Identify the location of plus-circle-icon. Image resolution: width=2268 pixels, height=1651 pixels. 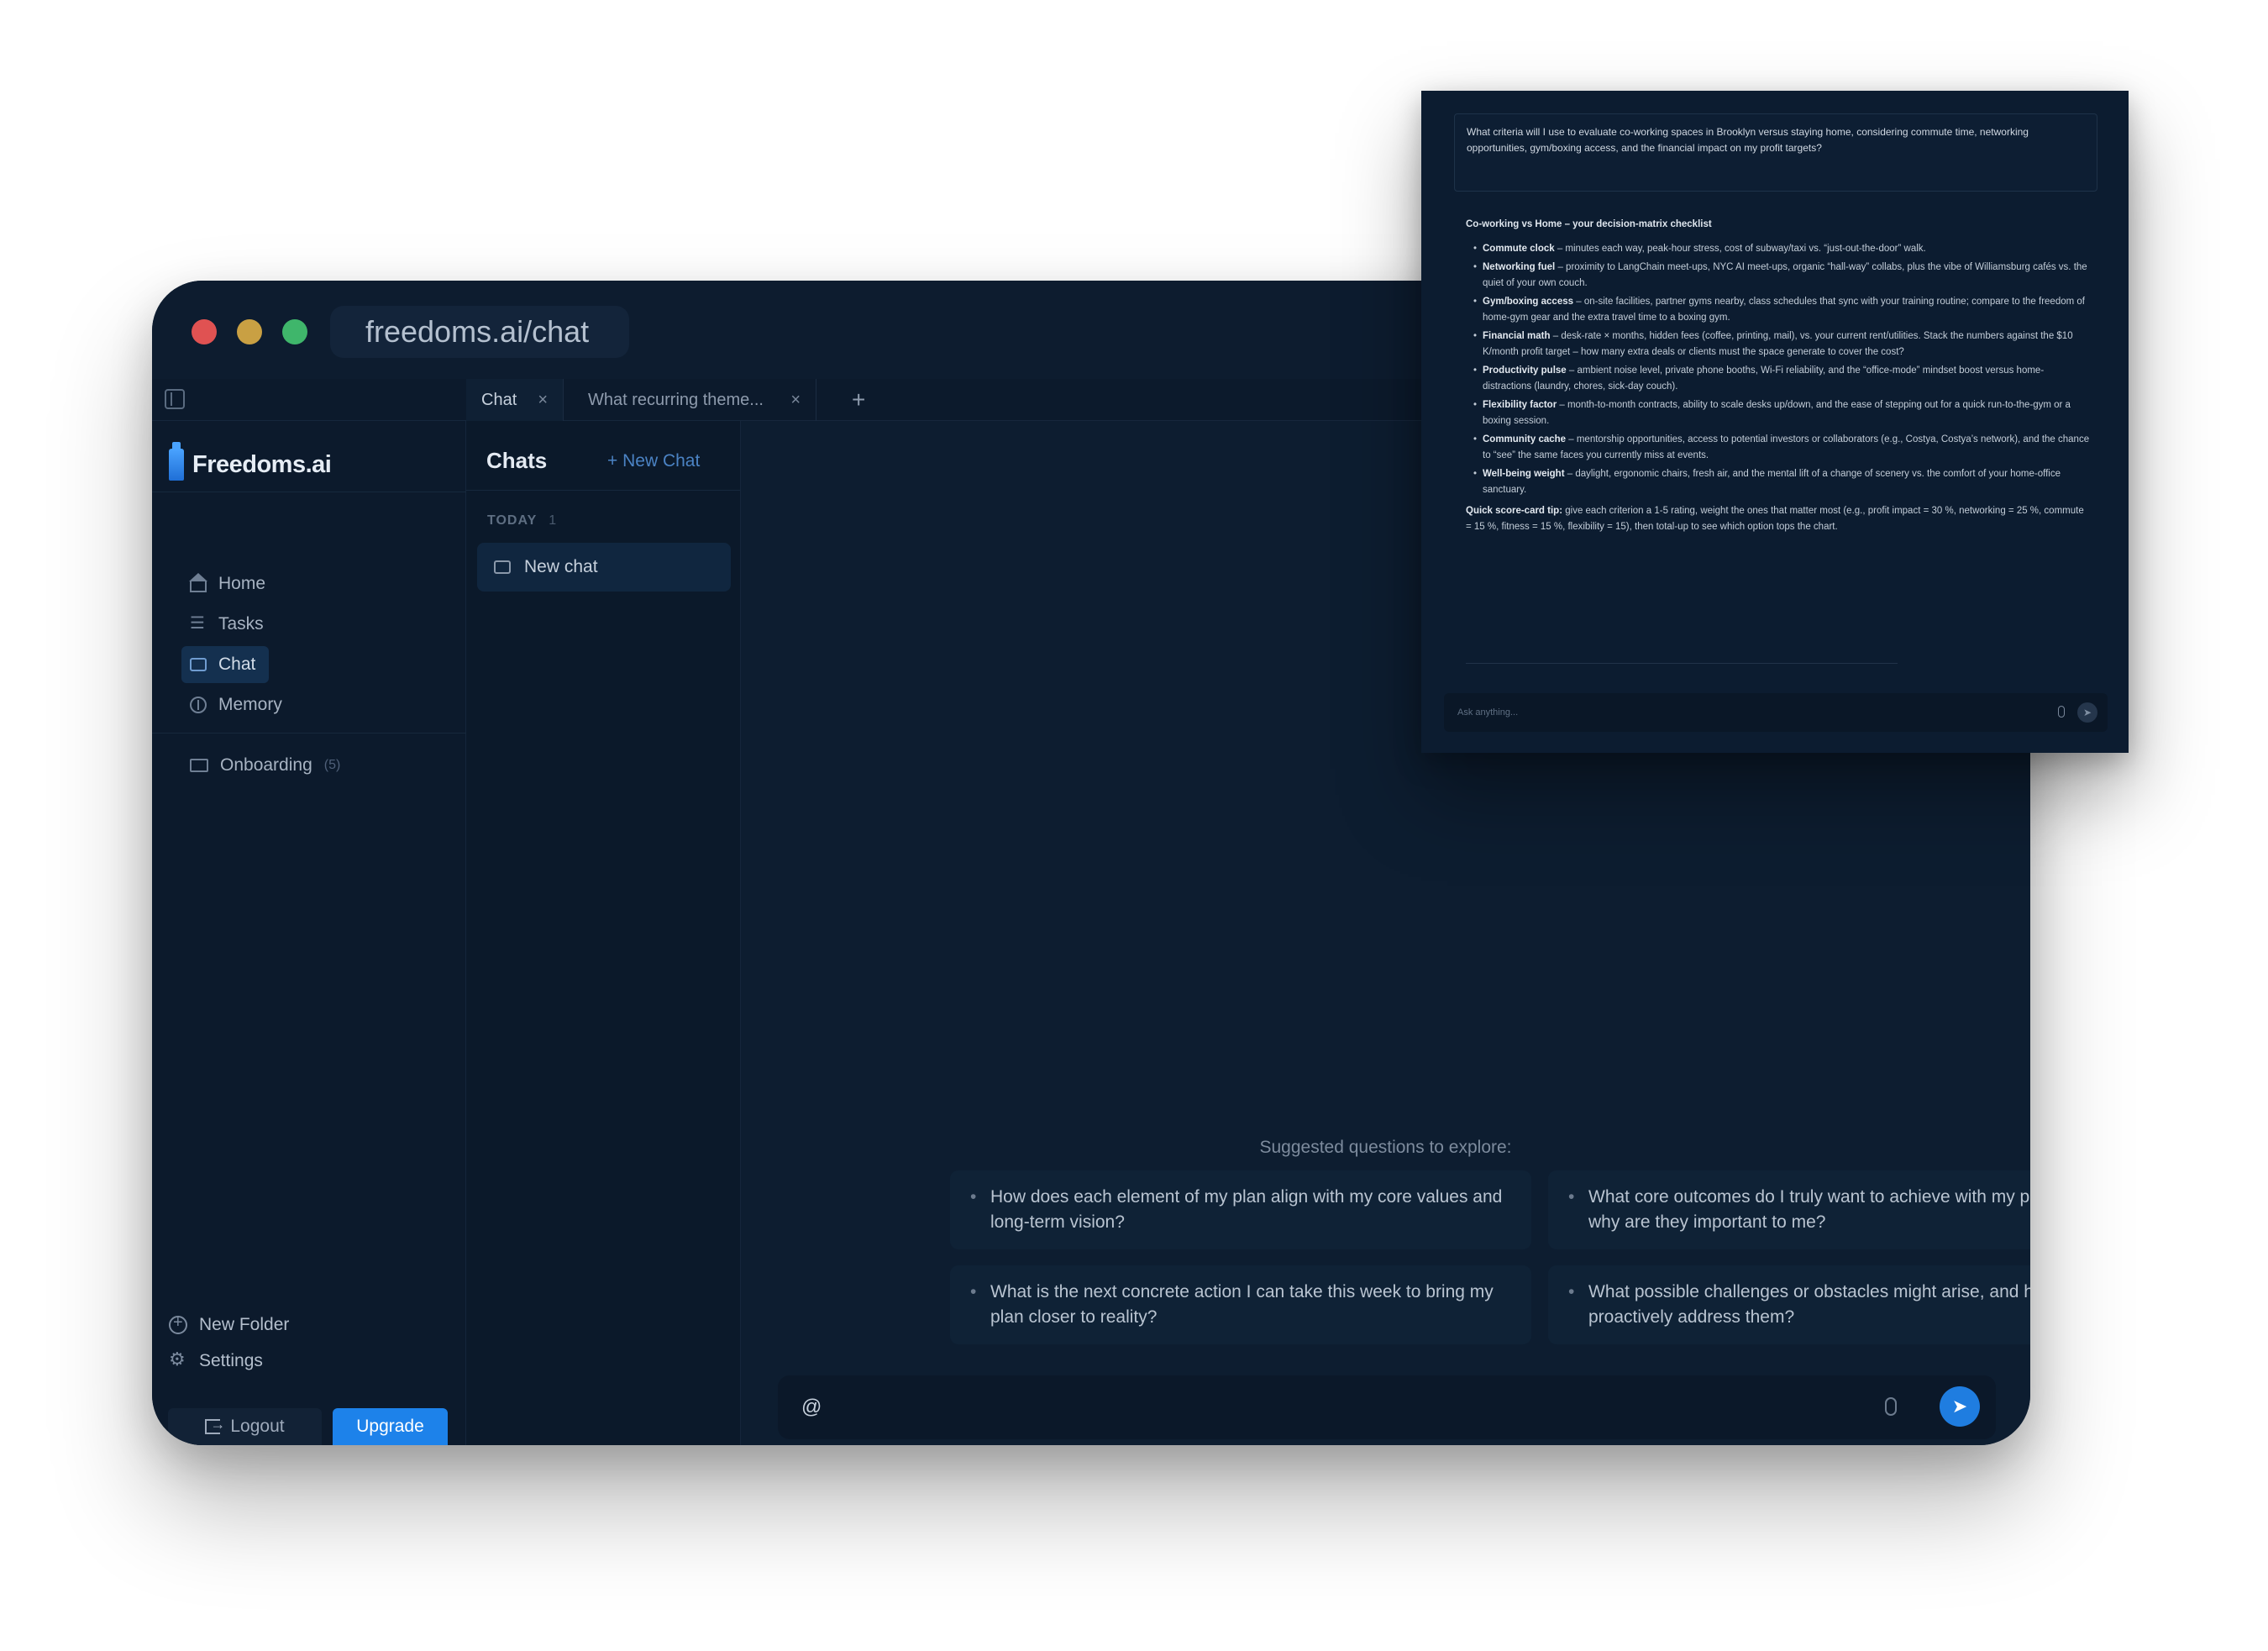
(178, 1323).